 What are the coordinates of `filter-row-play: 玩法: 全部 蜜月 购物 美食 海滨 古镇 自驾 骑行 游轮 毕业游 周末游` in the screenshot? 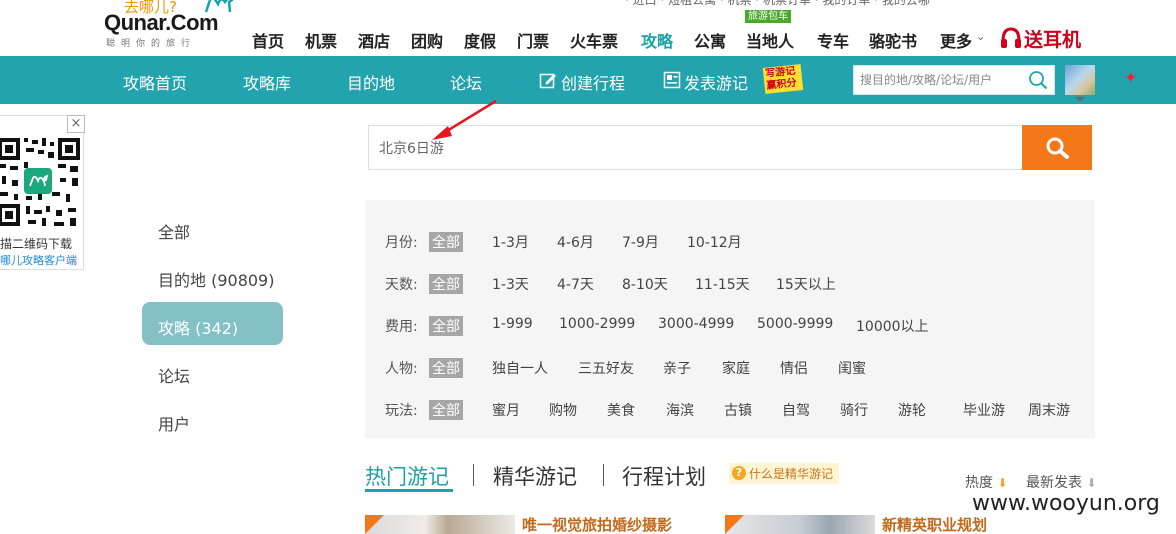 It's located at (735, 410).